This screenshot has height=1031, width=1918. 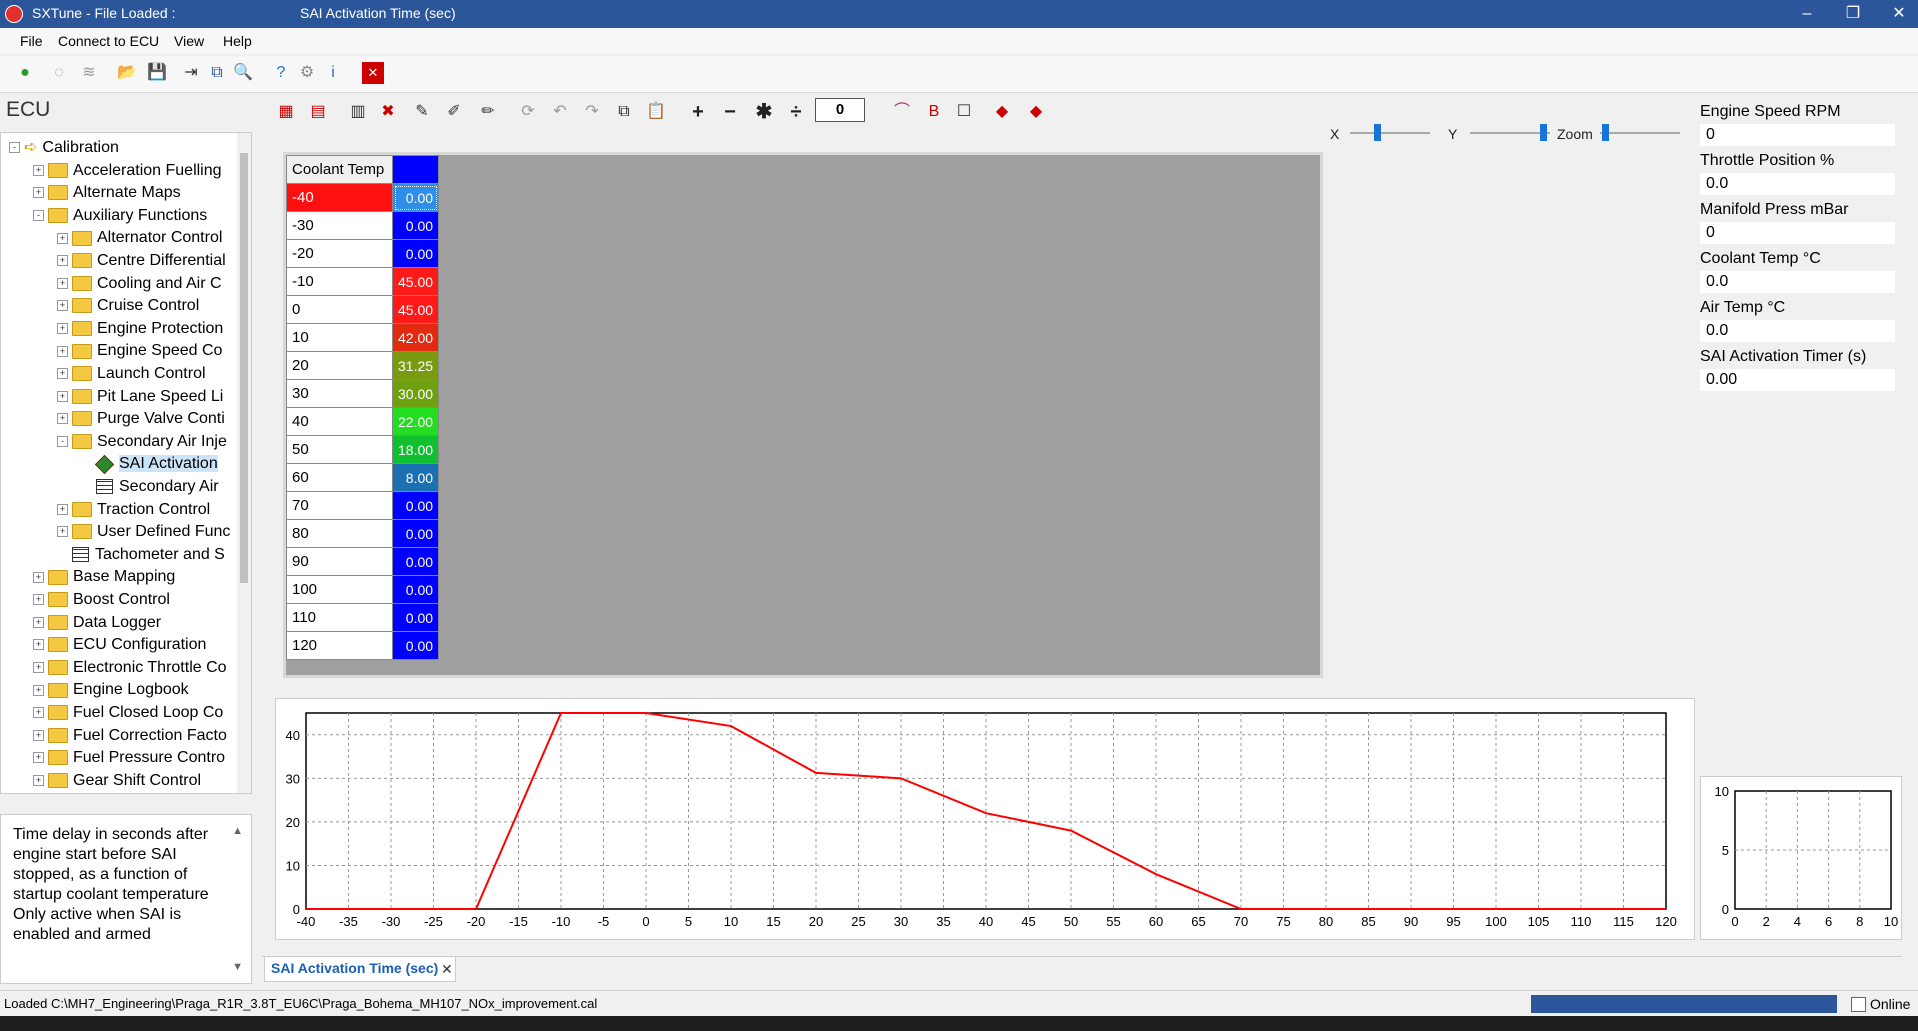 What do you see at coordinates (141, 419) in the screenshot?
I see `tree-item: + Purge Valve Conti` at bounding box center [141, 419].